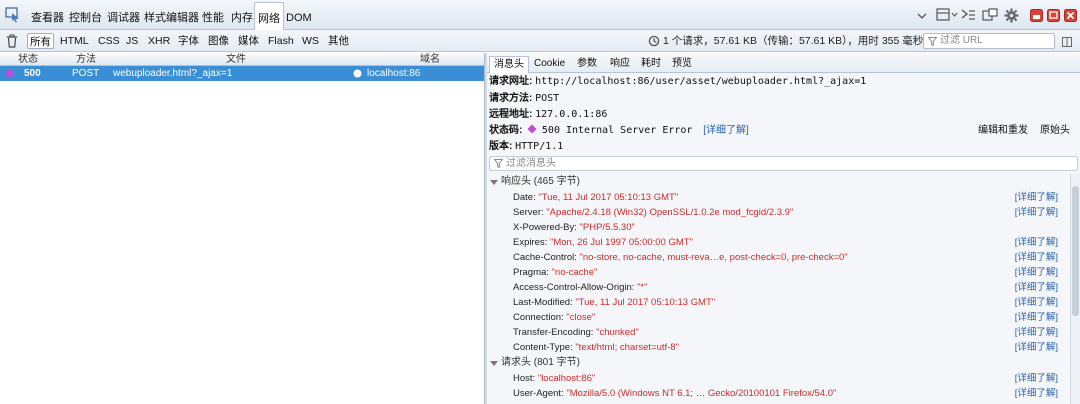 The width and height of the screenshot is (1080, 404). Describe the element at coordinates (511, 114) in the screenshot. I see `remote-address-label: 远程地址:` at that location.